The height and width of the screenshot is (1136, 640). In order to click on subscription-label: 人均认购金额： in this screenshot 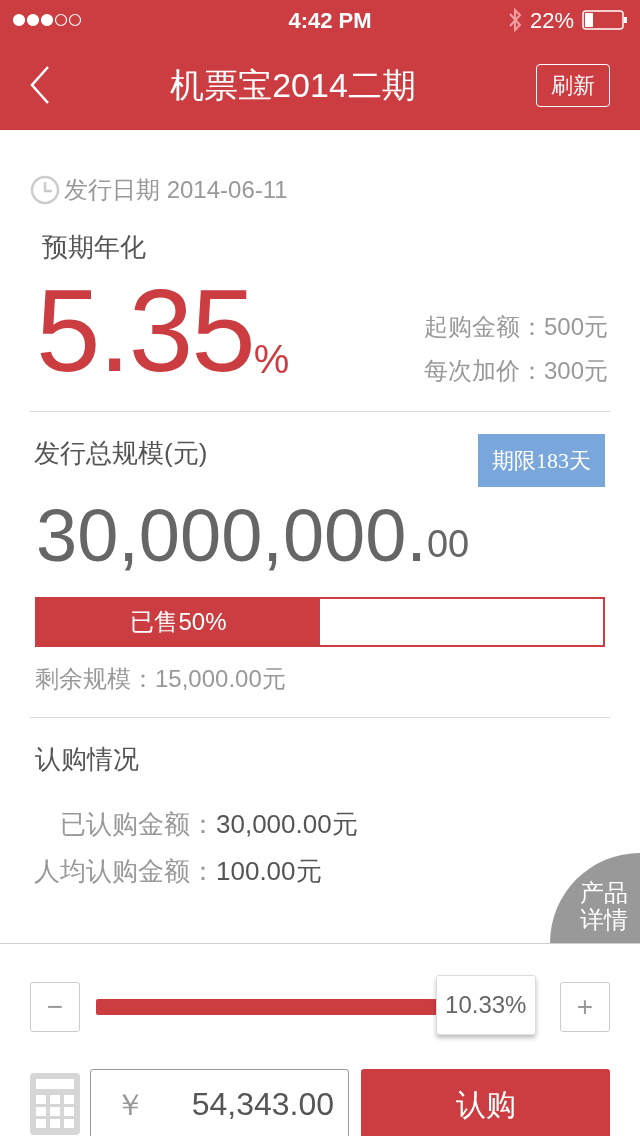, I will do `click(124, 871)`.